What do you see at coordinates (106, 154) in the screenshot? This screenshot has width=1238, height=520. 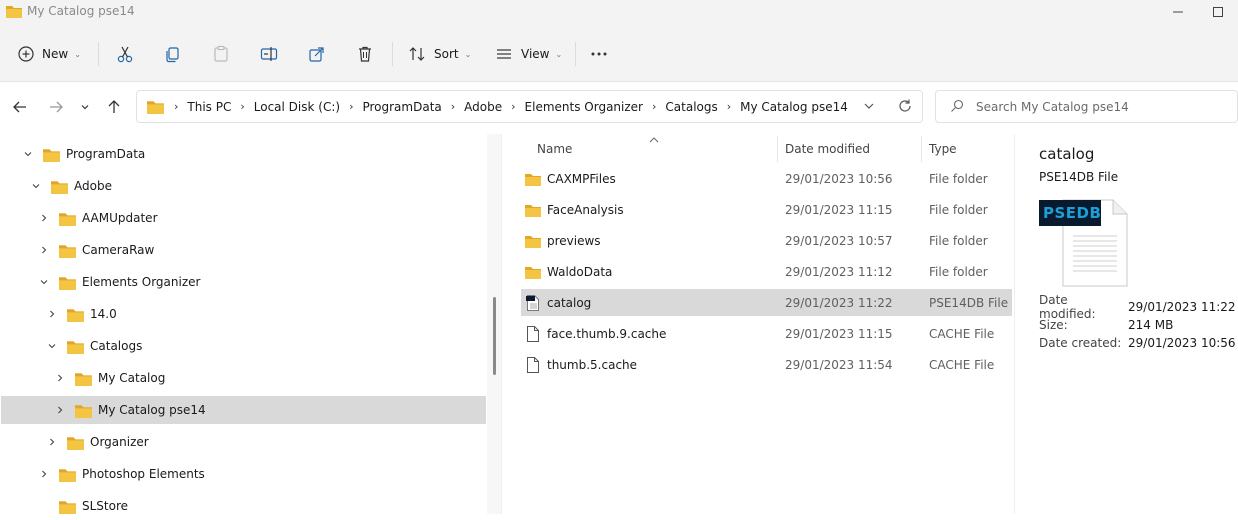 I see `tree-item-label: ProgramData` at bounding box center [106, 154].